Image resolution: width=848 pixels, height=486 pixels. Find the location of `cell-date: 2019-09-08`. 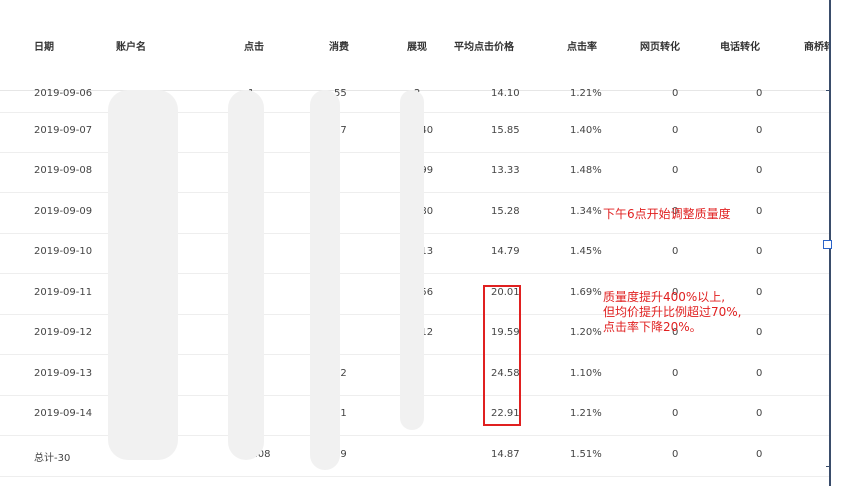

cell-date: 2019-09-08 is located at coordinates (63, 170).